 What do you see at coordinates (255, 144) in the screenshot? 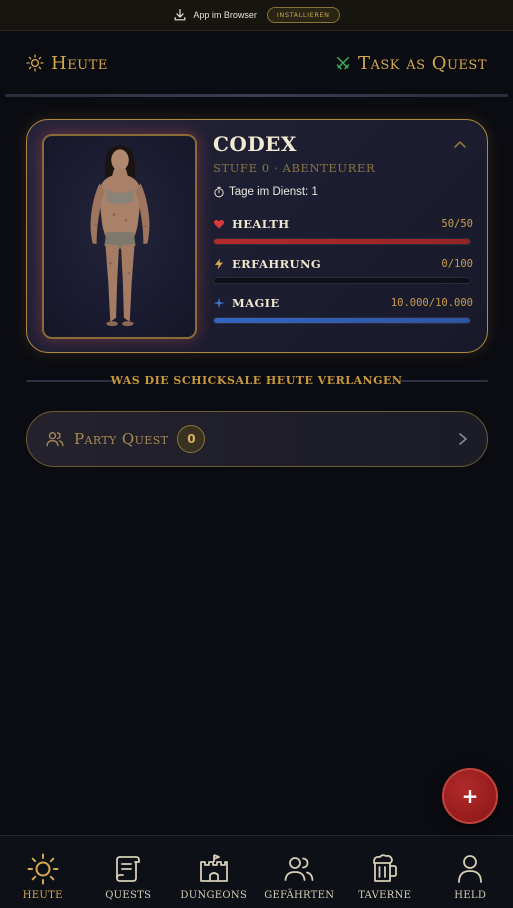
I see `hero-name: CODEX` at bounding box center [255, 144].